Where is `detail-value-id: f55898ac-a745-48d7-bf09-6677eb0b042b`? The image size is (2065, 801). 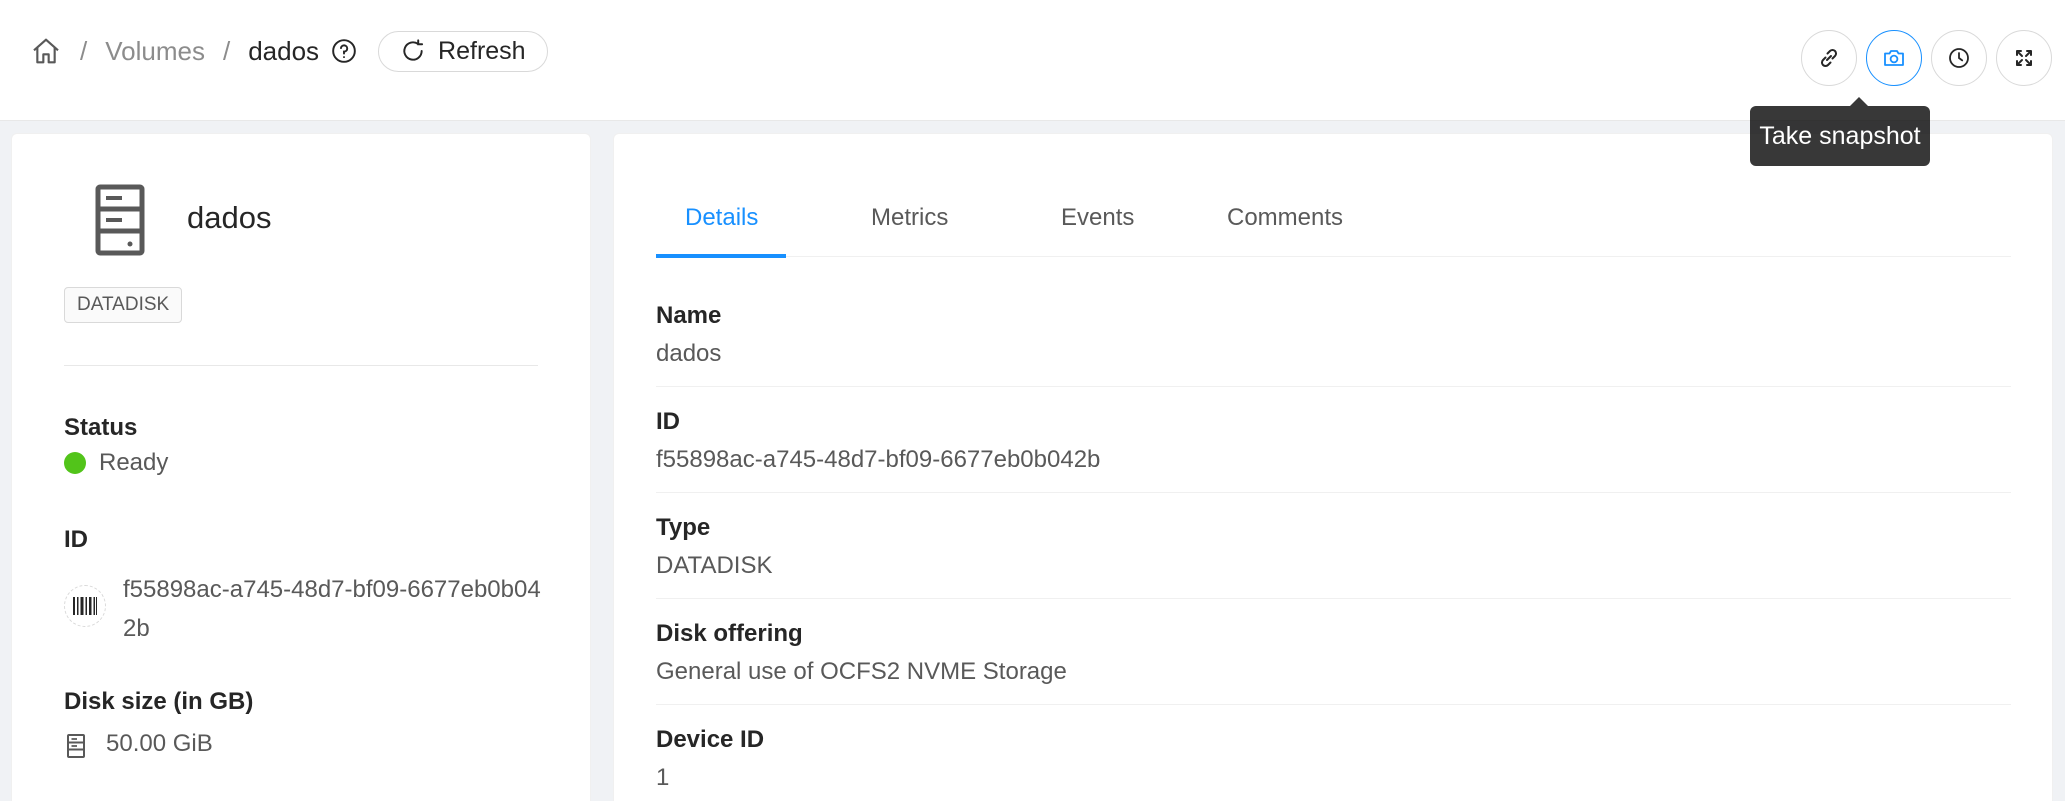 detail-value-id: f55898ac-a745-48d7-bf09-6677eb0b042b is located at coordinates (878, 459).